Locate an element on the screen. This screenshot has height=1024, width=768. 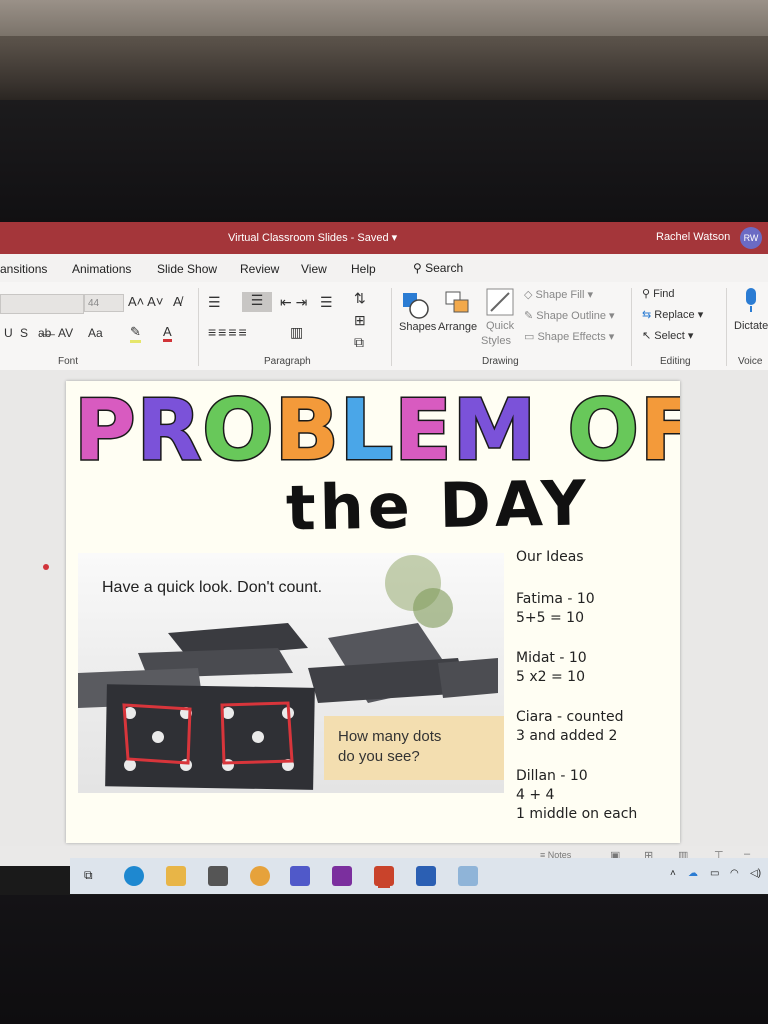
group-label-paragraph: Paragraph is located at coordinates (287, 361).